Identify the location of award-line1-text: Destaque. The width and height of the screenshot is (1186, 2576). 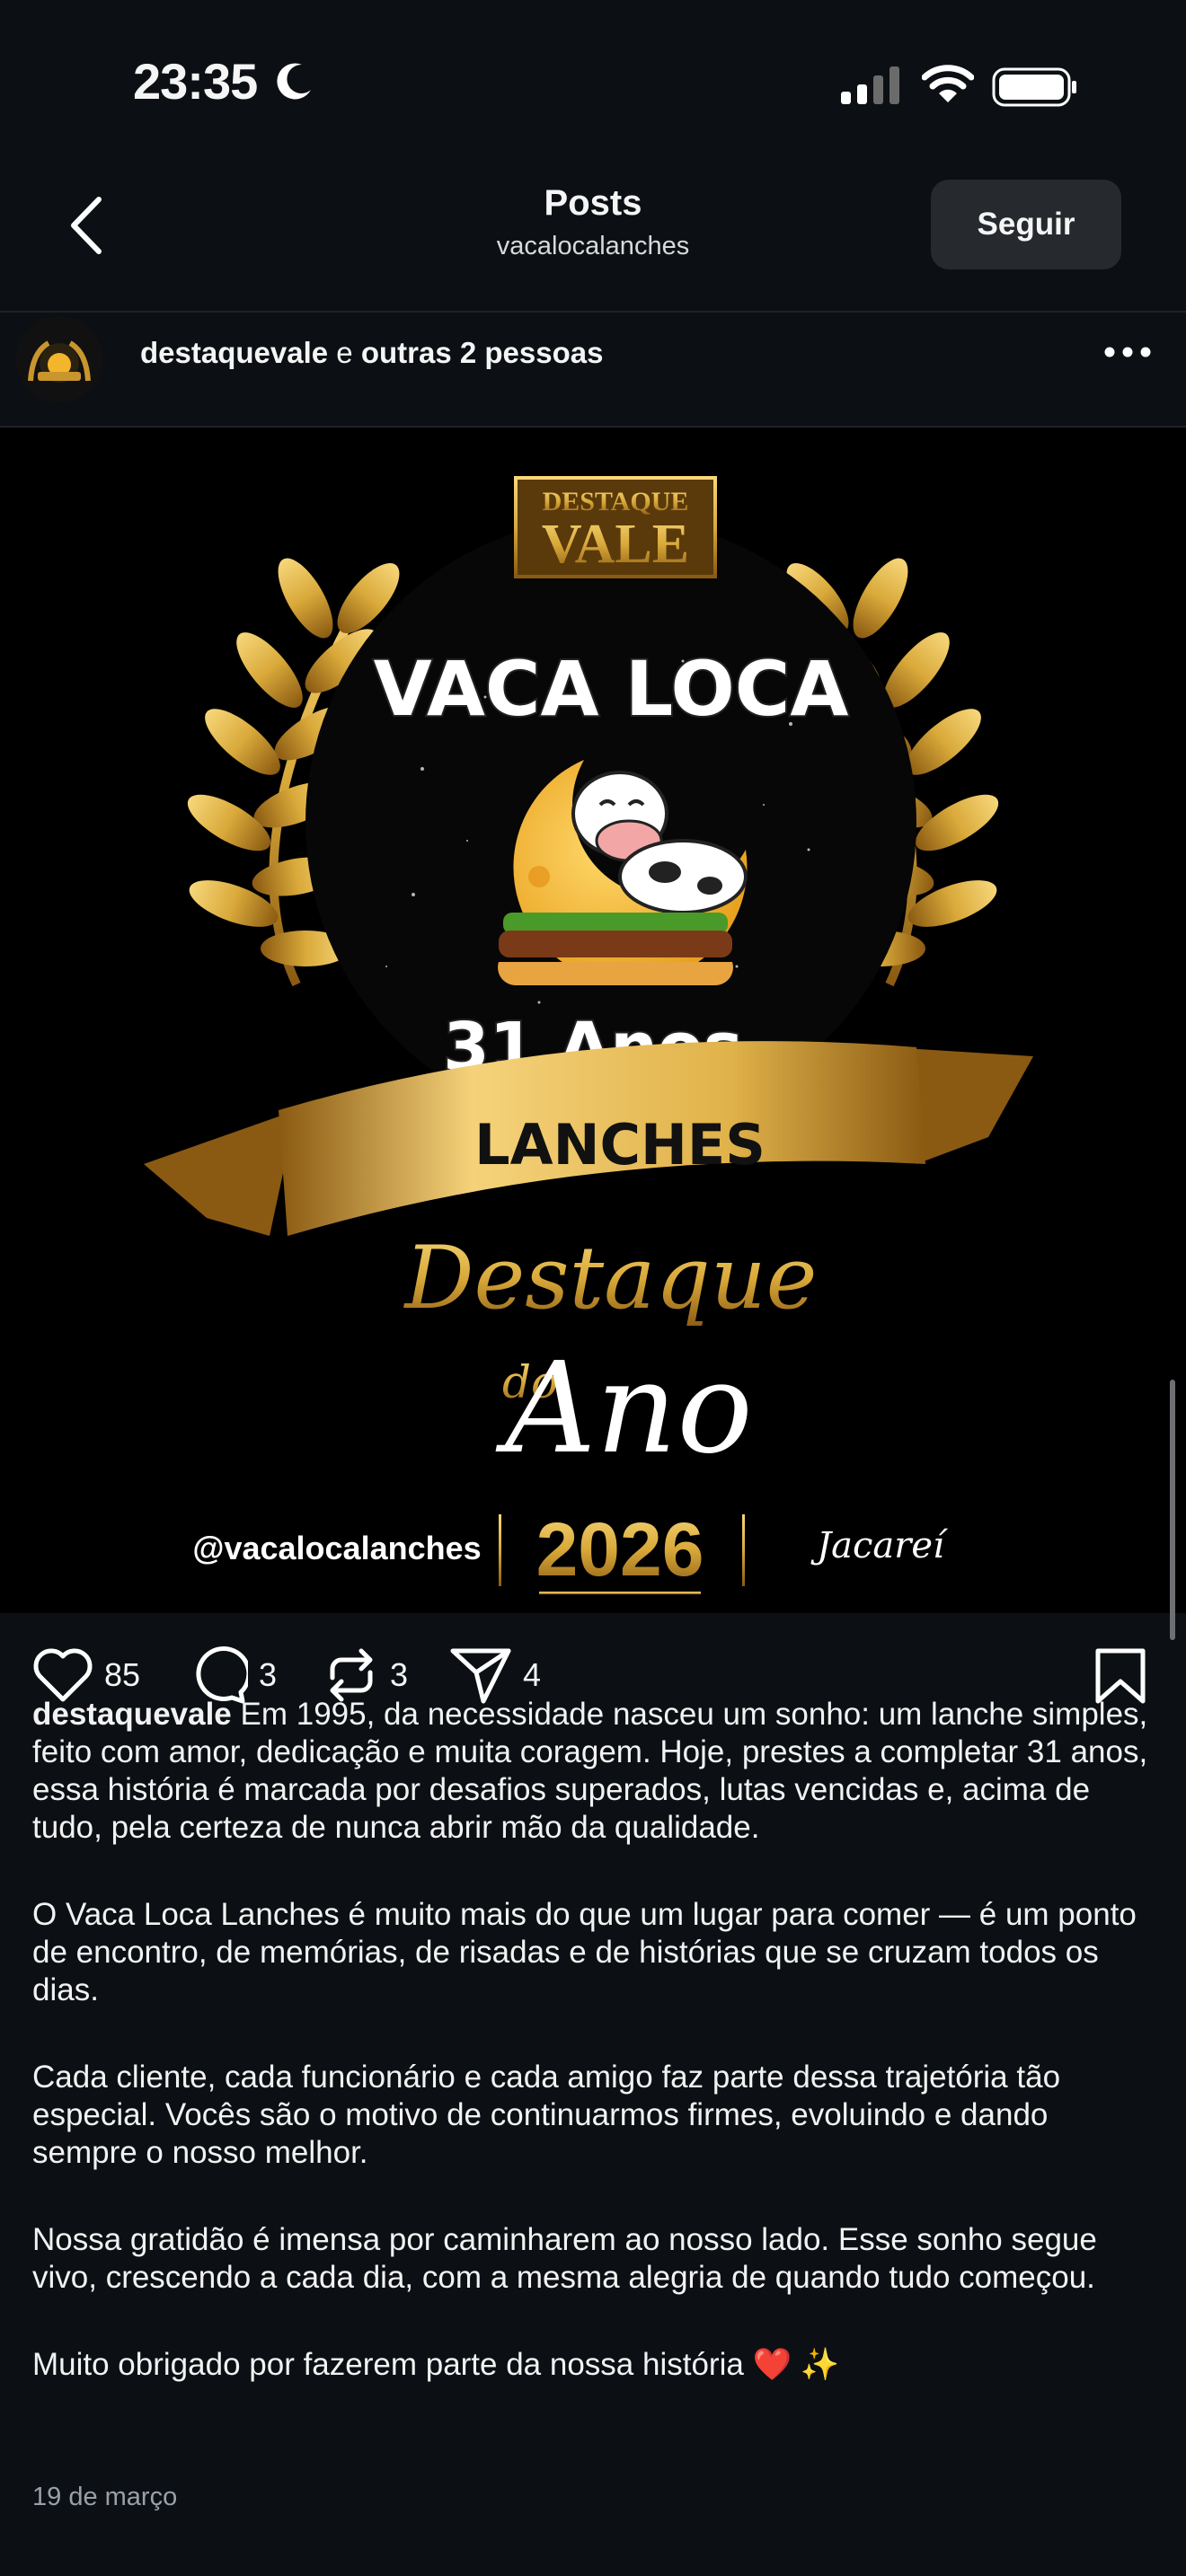
(610, 1278).